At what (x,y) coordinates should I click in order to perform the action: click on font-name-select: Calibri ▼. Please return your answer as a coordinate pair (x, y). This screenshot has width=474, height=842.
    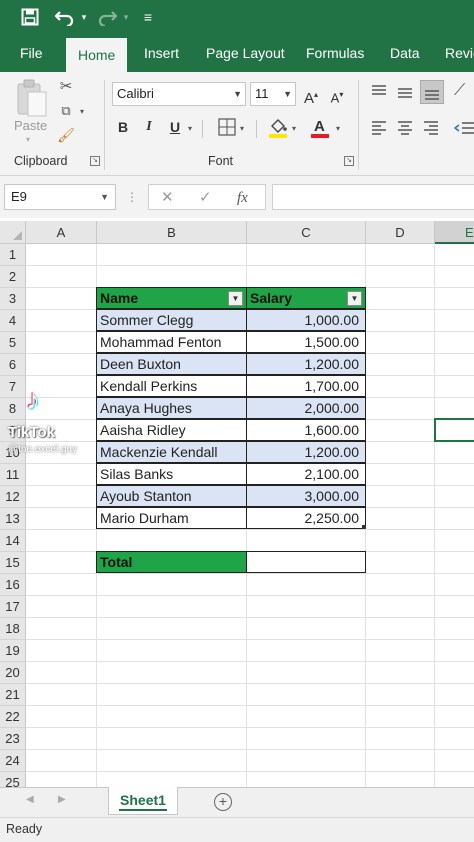
    Looking at the image, I should click on (179, 94).